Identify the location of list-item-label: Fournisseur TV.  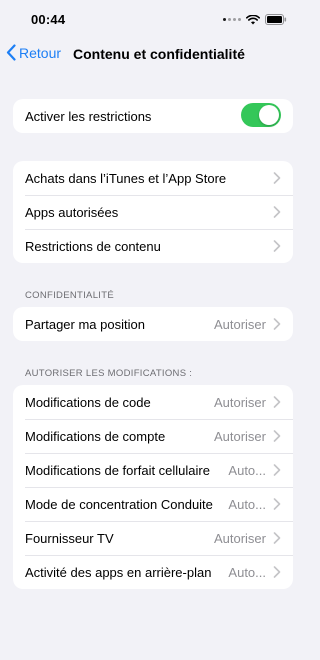
(69, 538).